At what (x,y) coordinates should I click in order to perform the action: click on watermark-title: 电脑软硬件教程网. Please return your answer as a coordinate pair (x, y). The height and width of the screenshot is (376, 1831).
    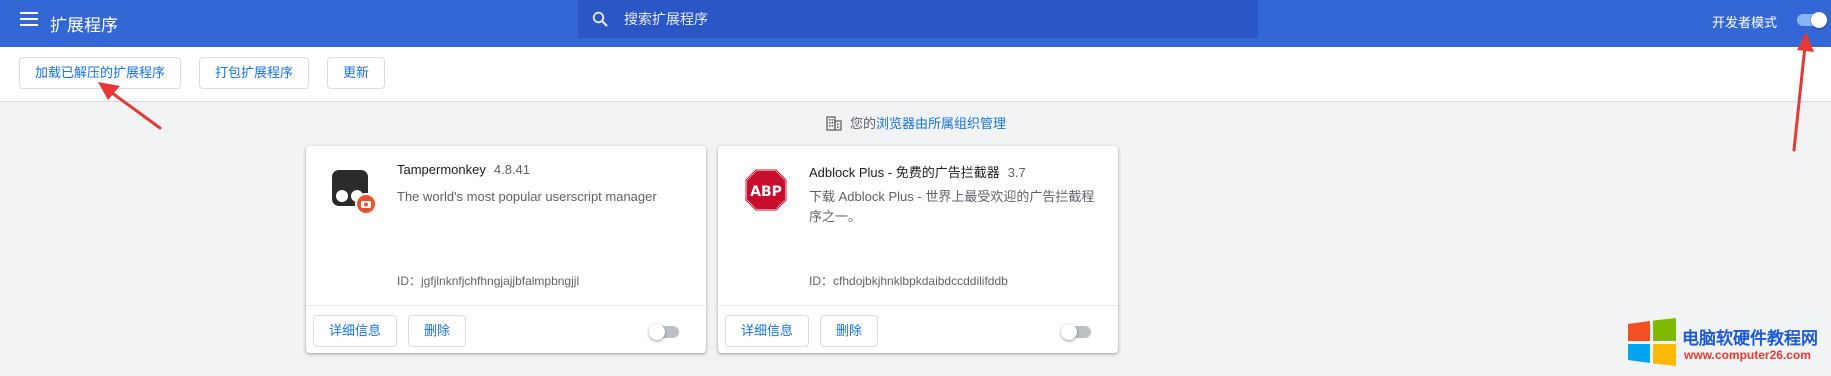
    Looking at the image, I should click on (1750, 338).